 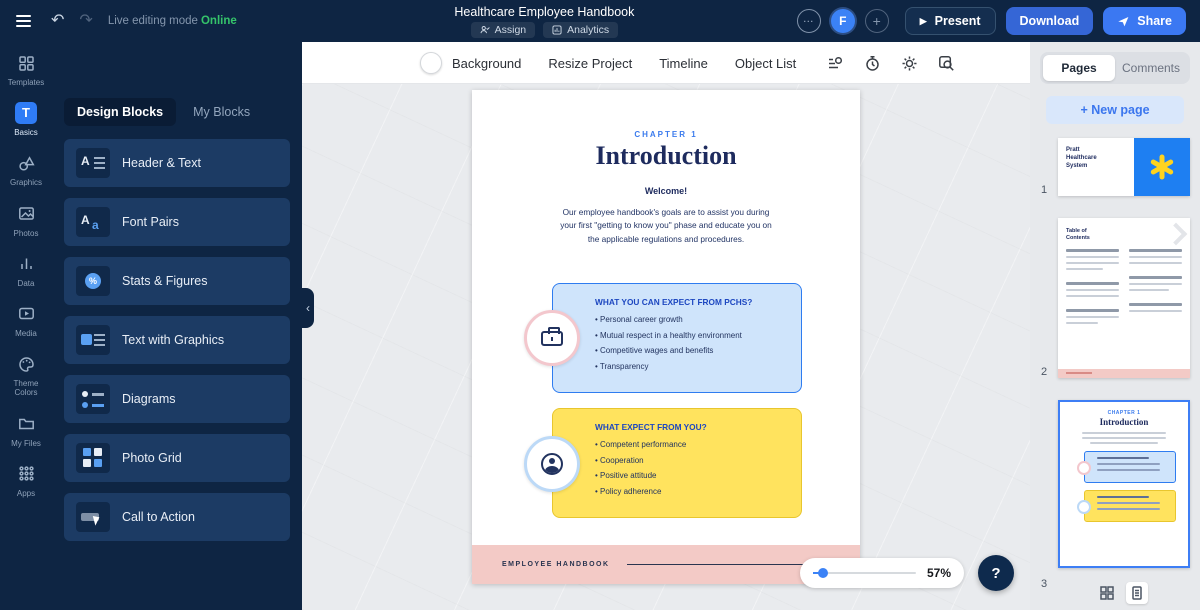 I want to click on thumbnail-1-text: Pratt Healthcare System, so click(x=1081, y=158).